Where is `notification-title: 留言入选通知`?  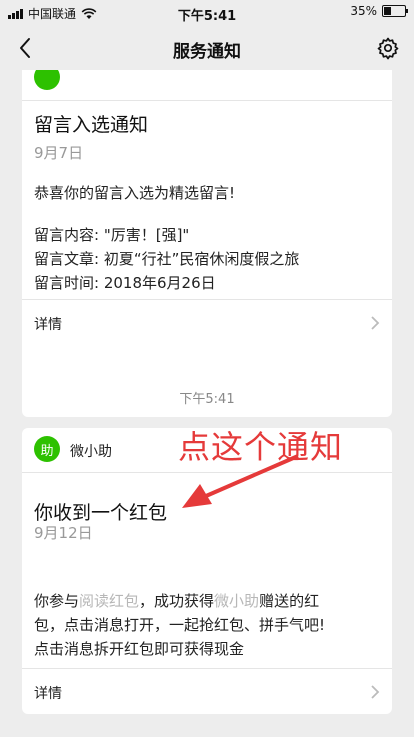
notification-title: 留言入选通知 is located at coordinates (91, 125).